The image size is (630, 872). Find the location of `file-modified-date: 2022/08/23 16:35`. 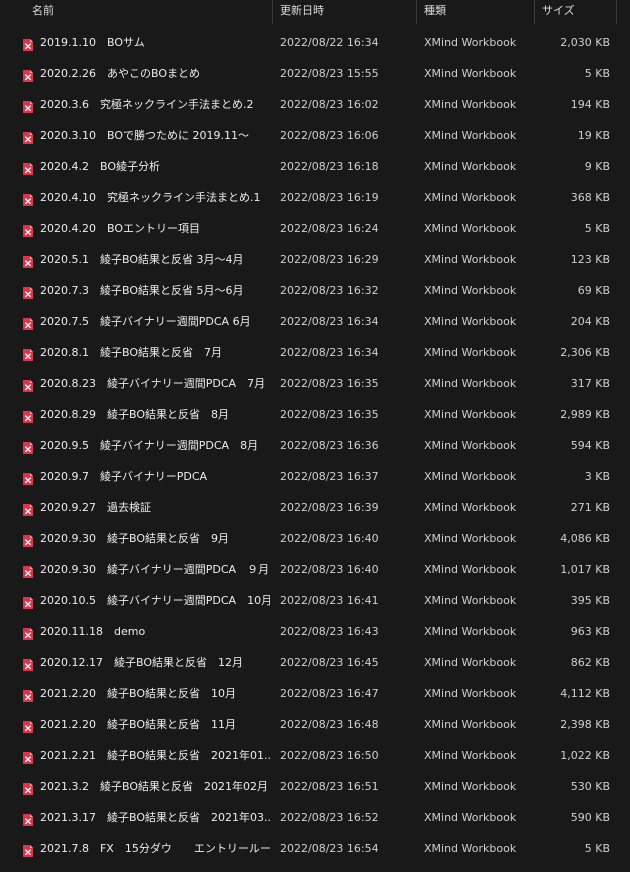

file-modified-date: 2022/08/23 16:35 is located at coordinates (329, 414).